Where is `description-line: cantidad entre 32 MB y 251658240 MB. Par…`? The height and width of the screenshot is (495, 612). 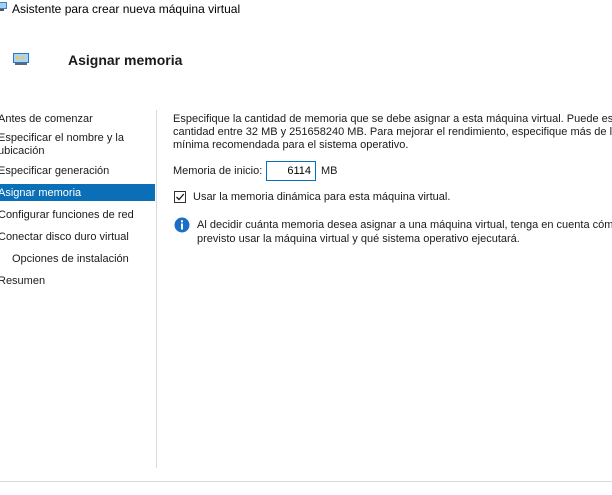 description-line: cantidad entre 32 MB y 251658240 MB. Par… is located at coordinates (392, 132).